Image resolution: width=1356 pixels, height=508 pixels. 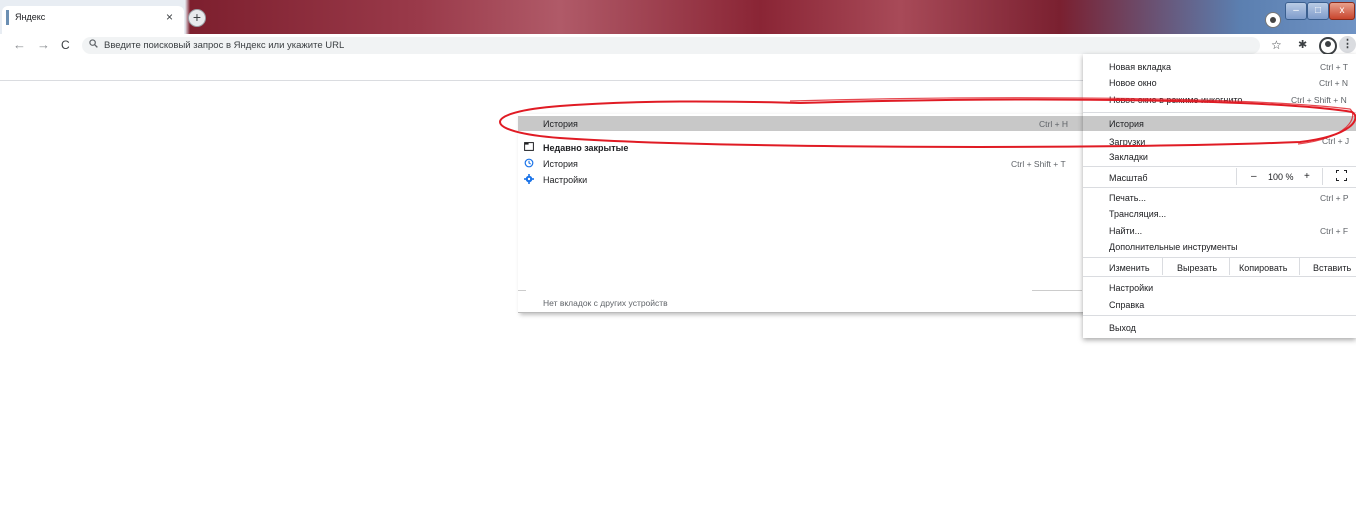 I want to click on menu-new-tab-shortcut: Ctrl + T, so click(x=1334, y=67).